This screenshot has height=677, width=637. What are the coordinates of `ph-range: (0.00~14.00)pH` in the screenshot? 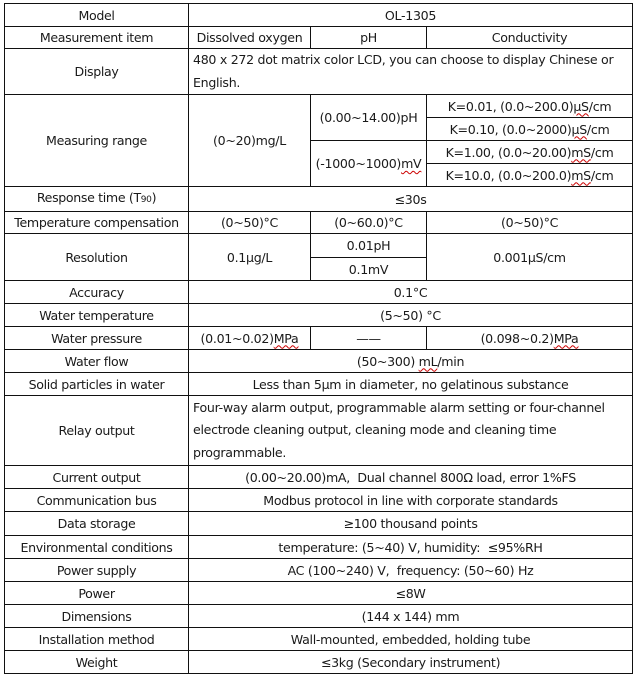 It's located at (368, 117).